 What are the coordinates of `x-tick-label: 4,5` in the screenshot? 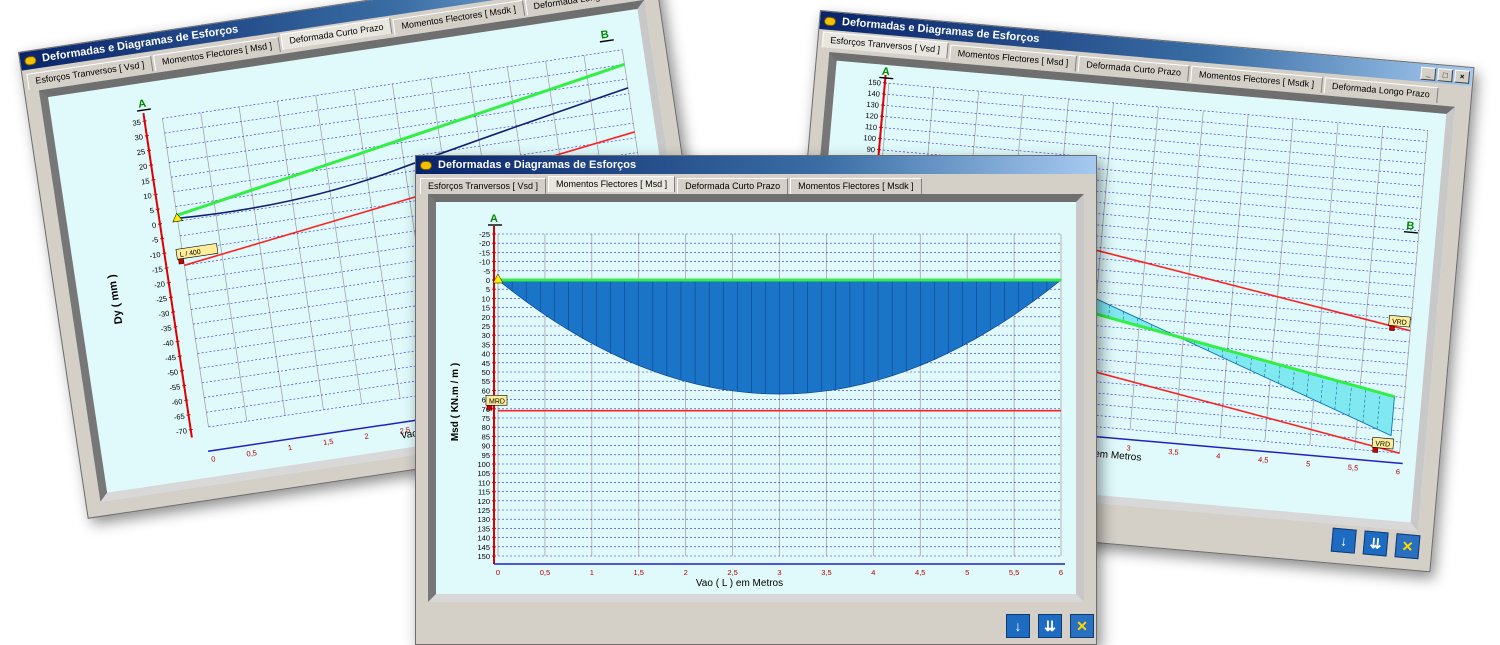 It's located at (920, 572).